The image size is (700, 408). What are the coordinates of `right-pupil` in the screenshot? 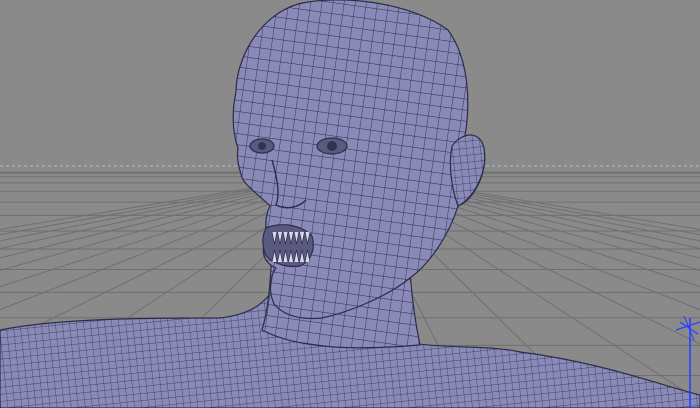 It's located at (332, 146).